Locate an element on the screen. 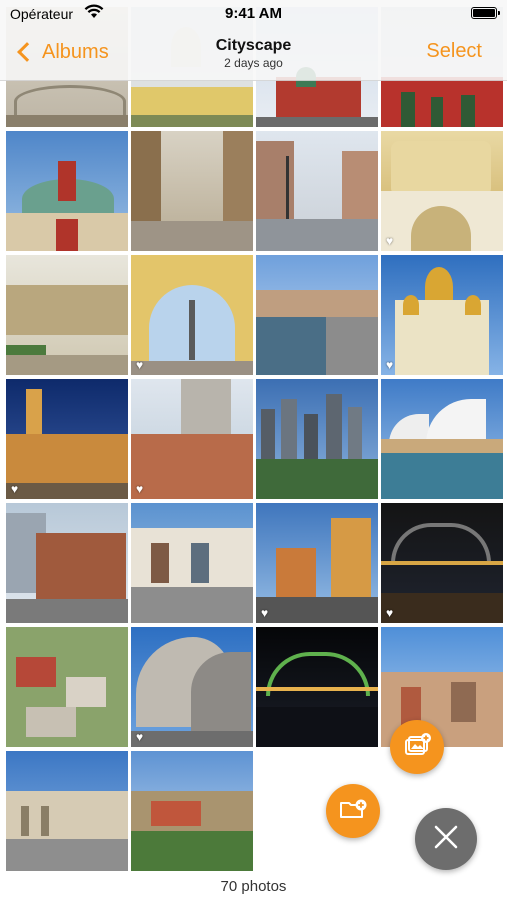  close-actions-button is located at coordinates (446, 839).